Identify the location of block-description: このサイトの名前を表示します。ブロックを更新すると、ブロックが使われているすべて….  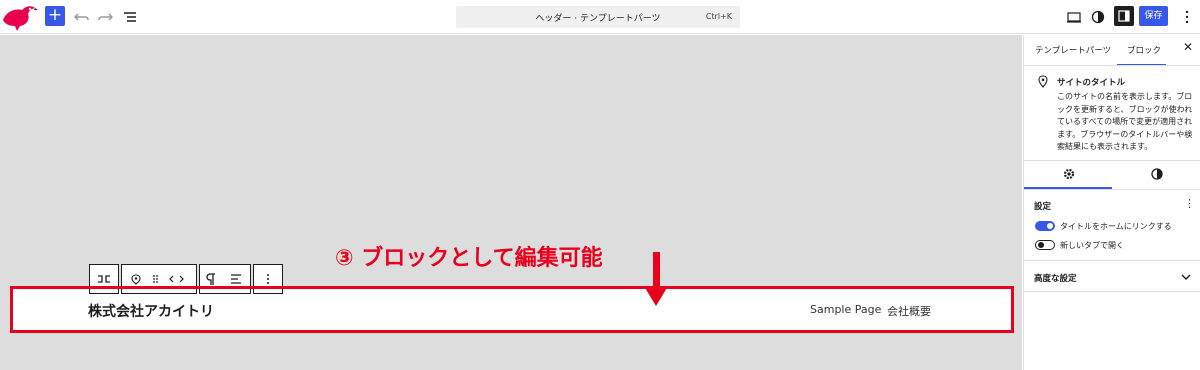
(1125, 121).